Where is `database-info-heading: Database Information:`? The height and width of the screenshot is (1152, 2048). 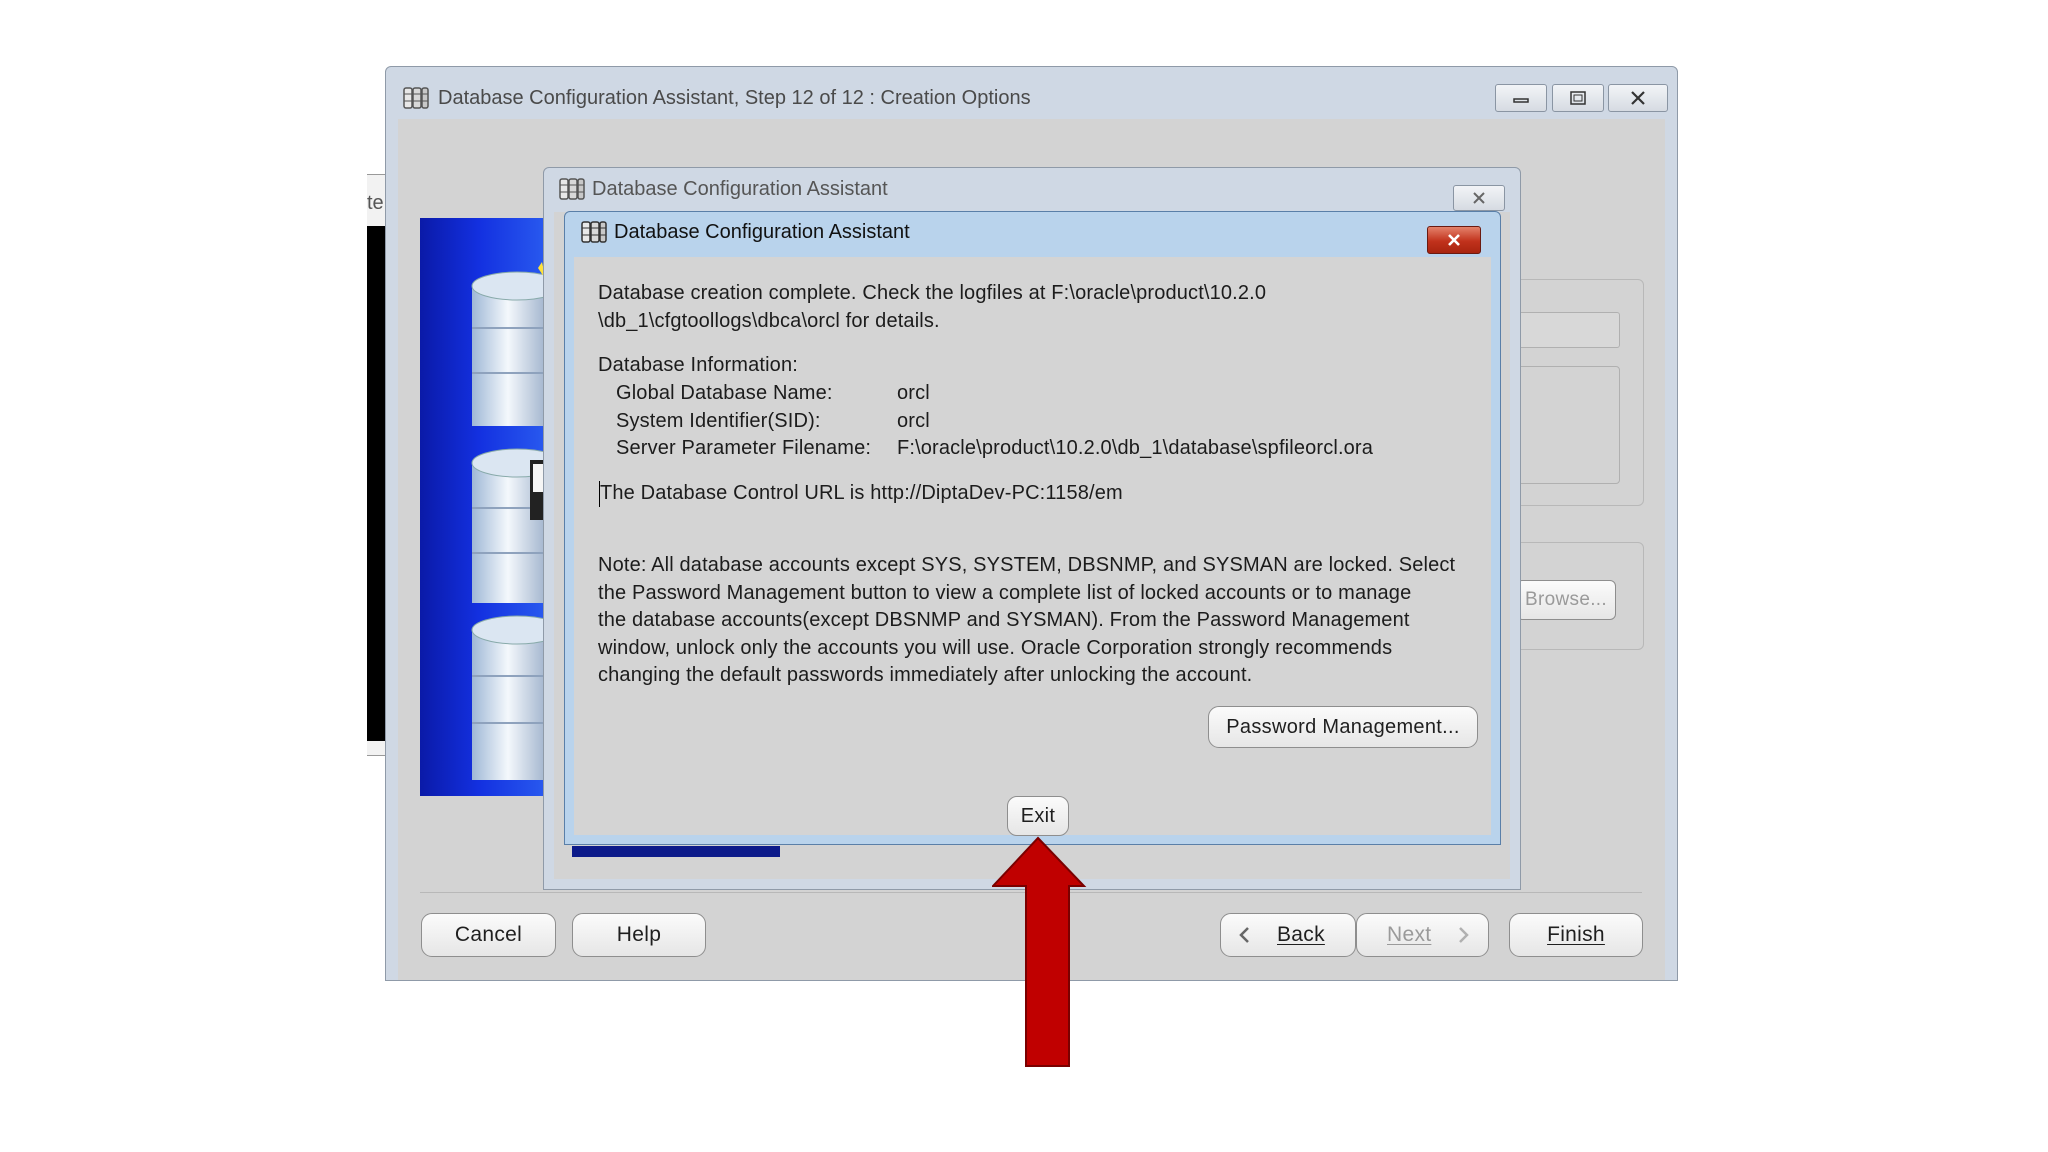
database-info-heading: Database Information: is located at coordinates (698, 365).